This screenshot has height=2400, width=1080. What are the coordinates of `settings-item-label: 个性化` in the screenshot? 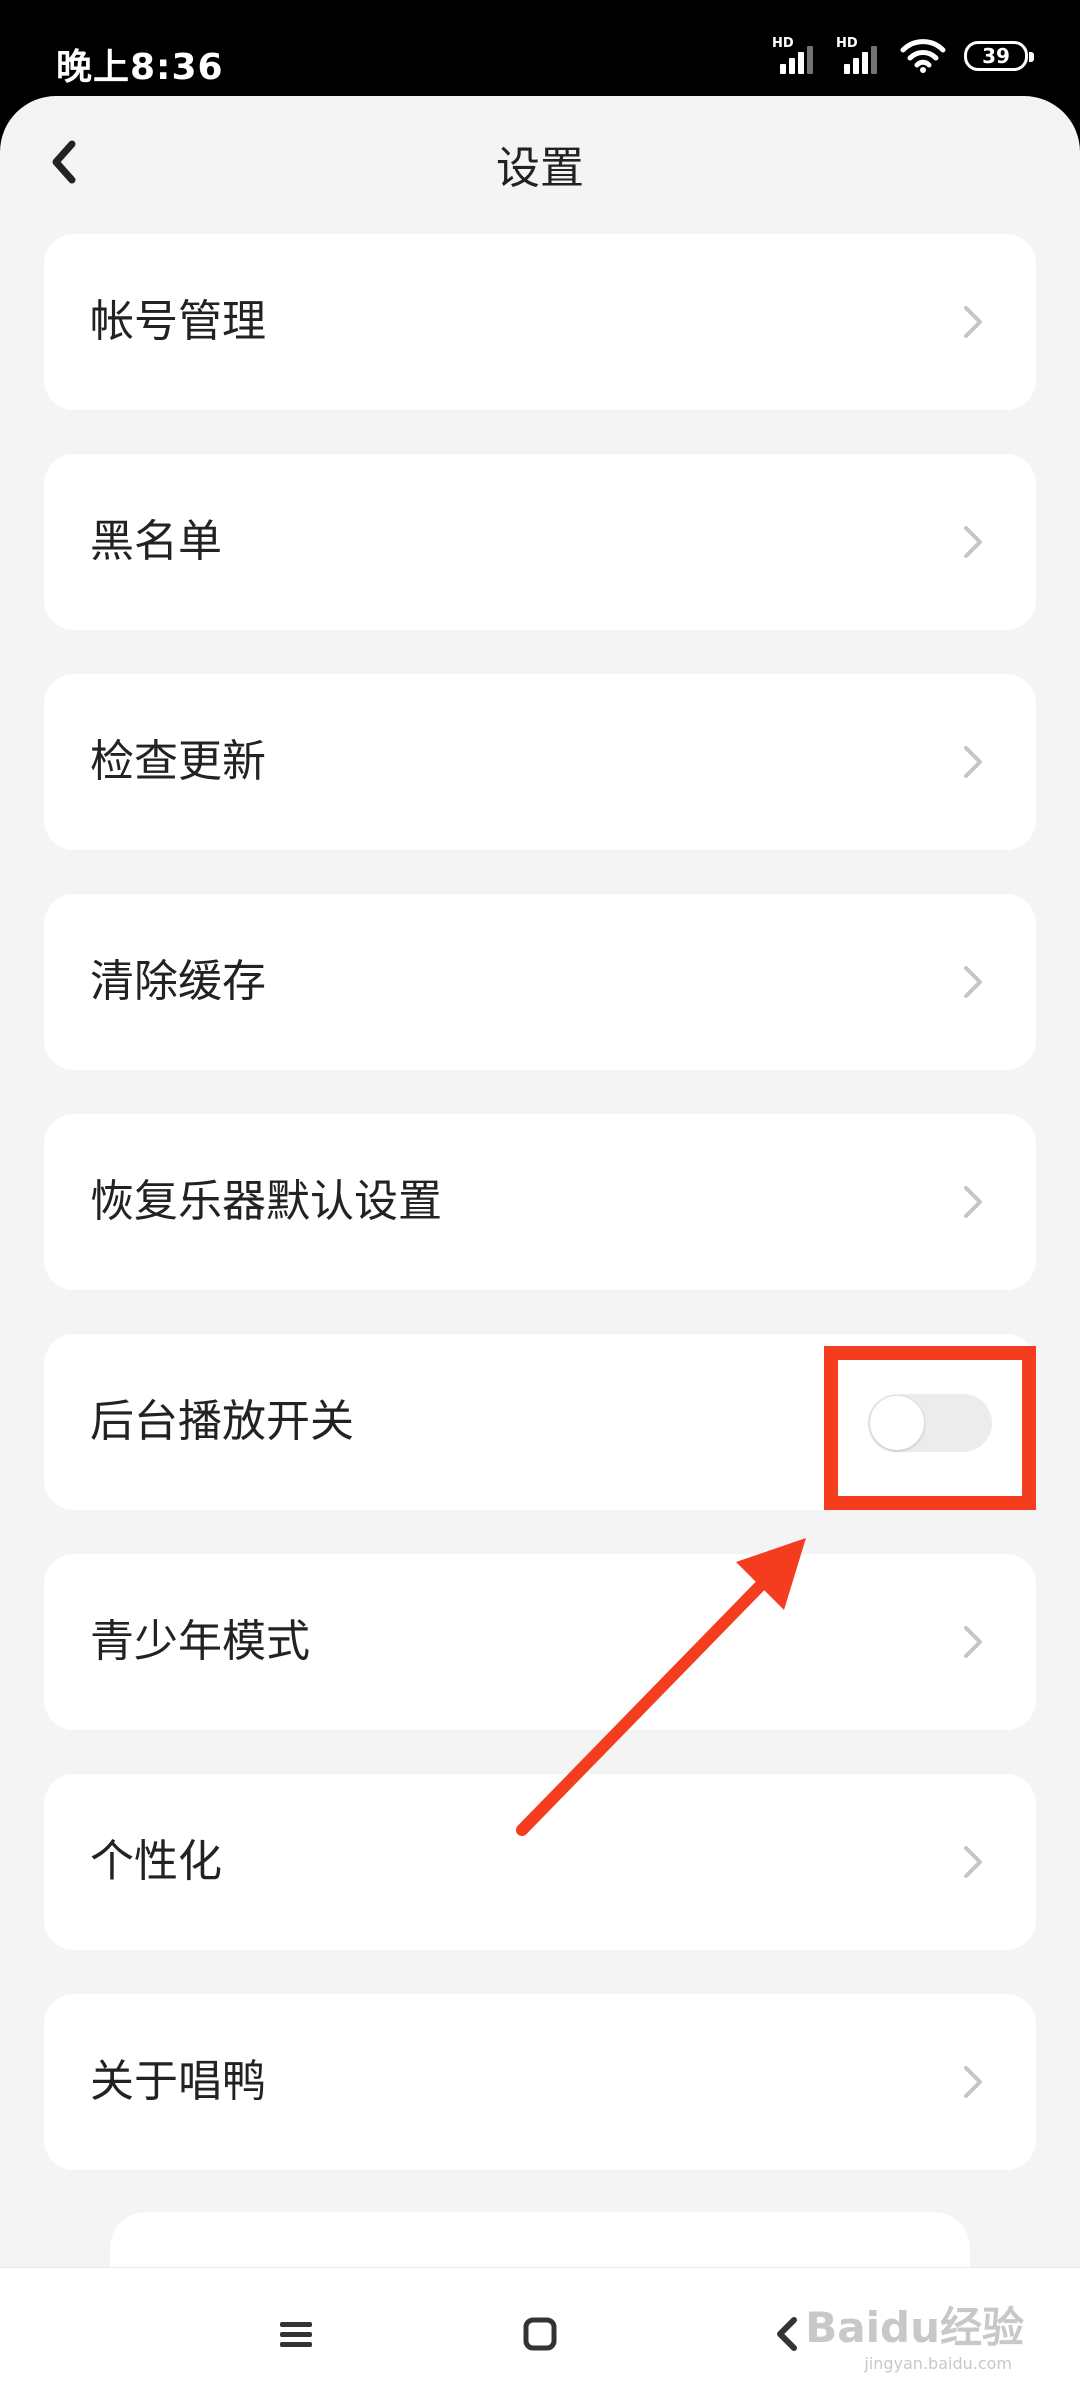 It's located at (156, 1861).